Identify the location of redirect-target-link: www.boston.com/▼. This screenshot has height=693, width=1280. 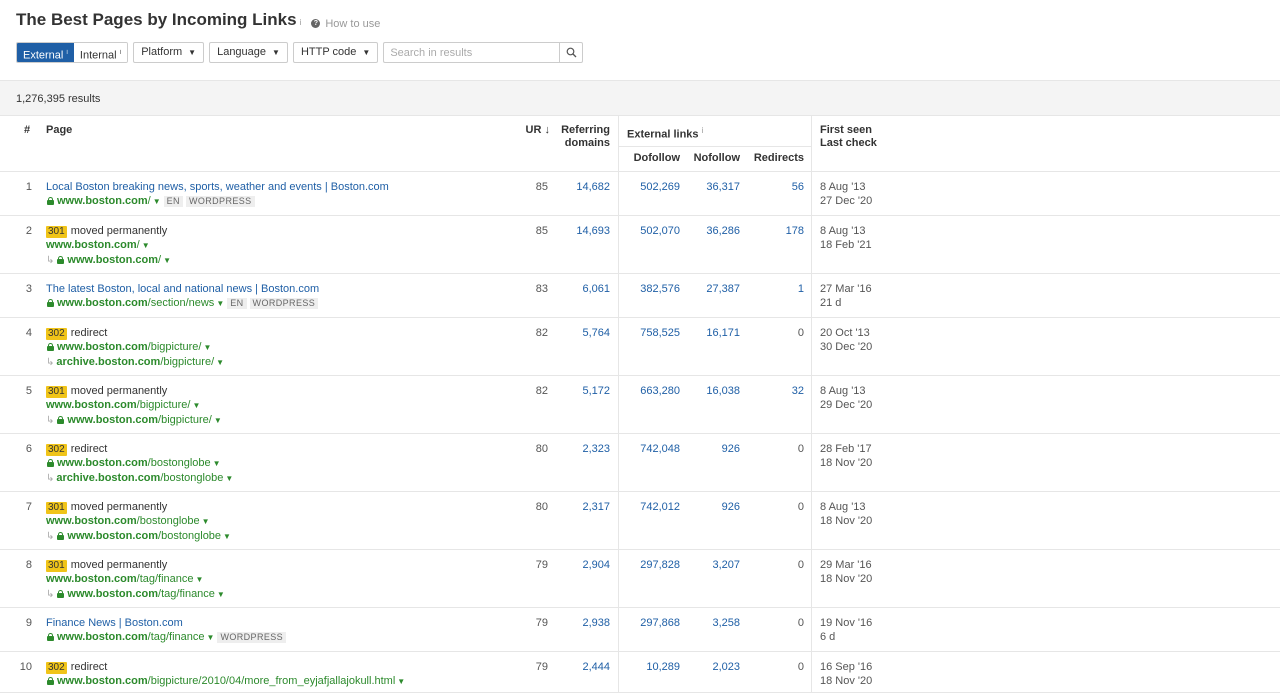
(113, 260).